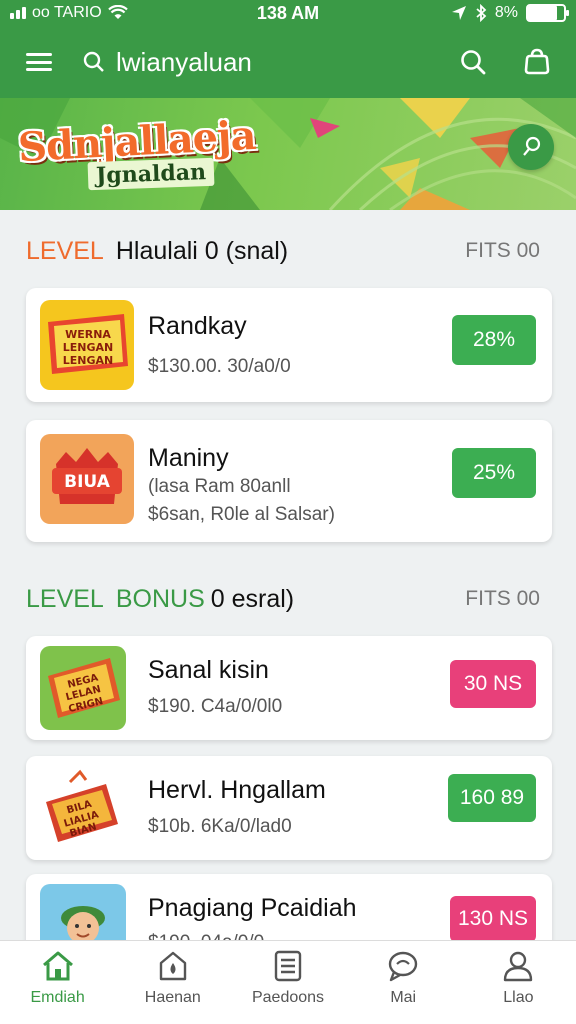 This screenshot has width=576, height=1024. What do you see at coordinates (505, 62) in the screenshot?
I see `app-bar-actions` at bounding box center [505, 62].